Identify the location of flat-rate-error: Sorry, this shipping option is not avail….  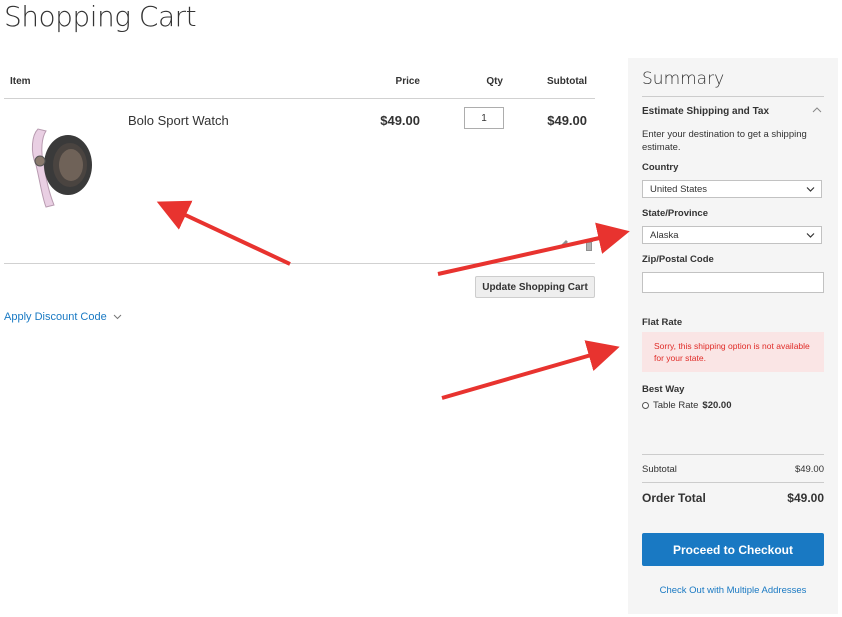
(733, 352).